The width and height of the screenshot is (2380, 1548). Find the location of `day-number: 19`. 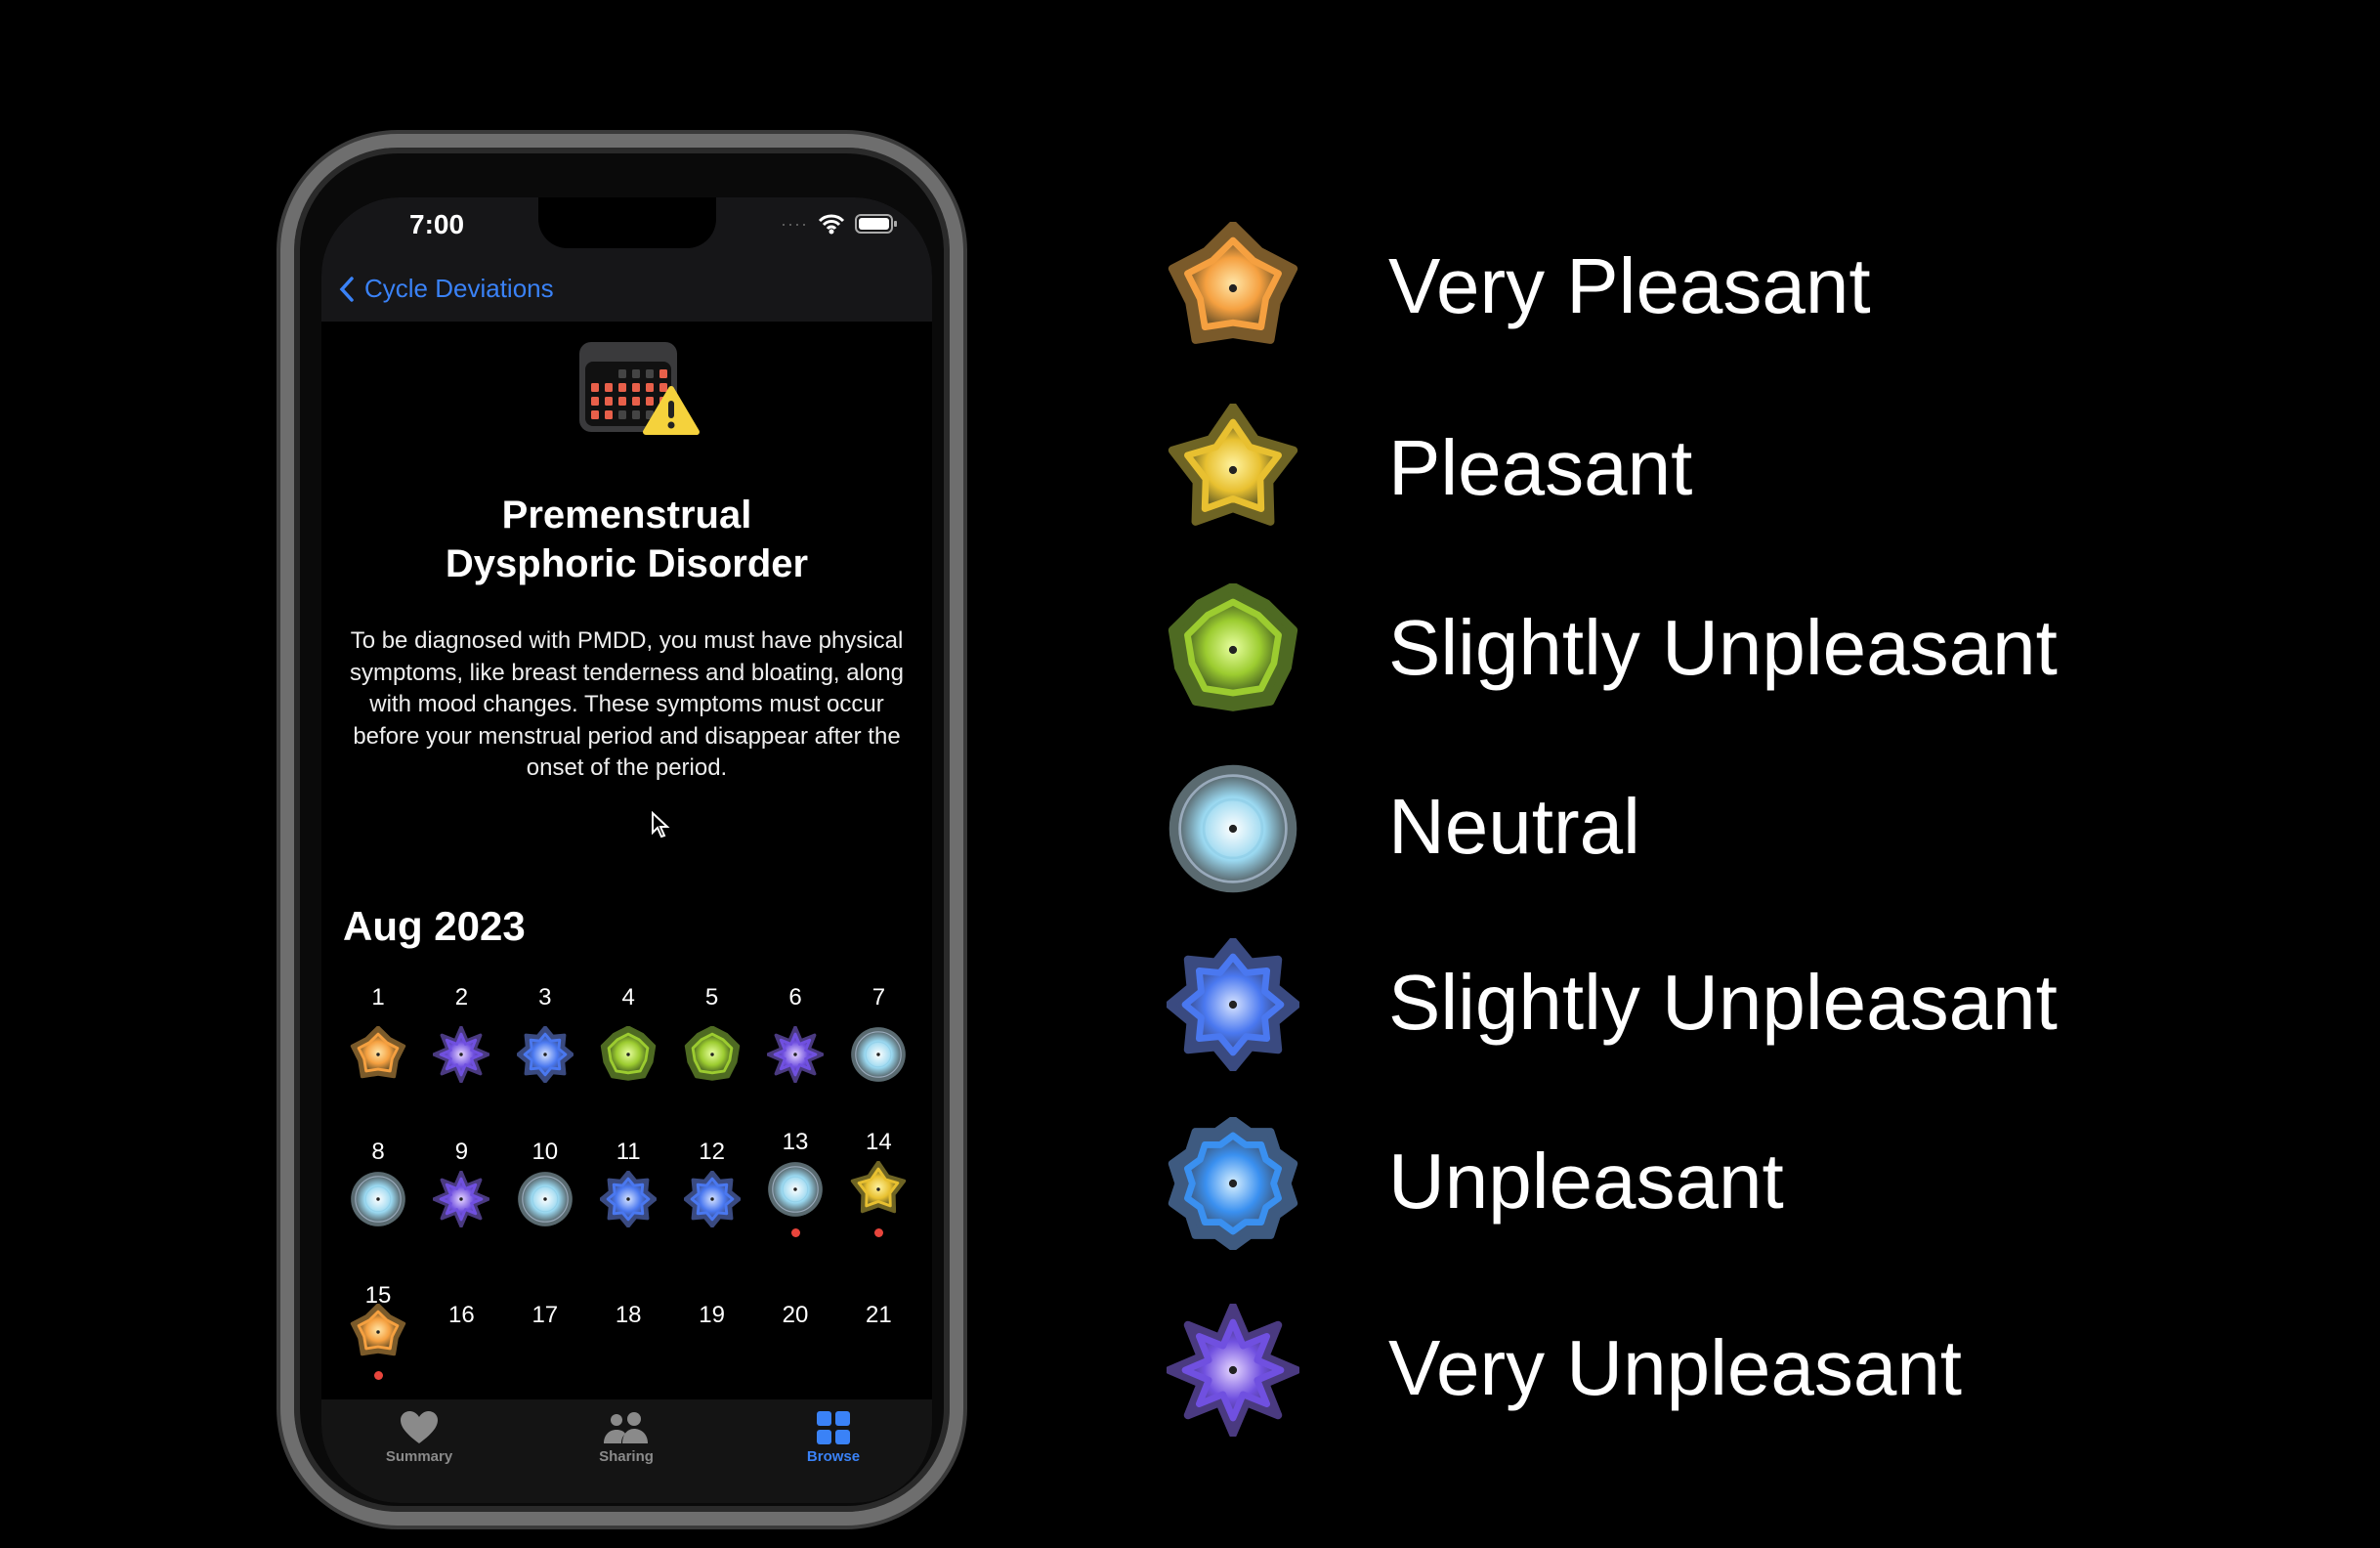

day-number: 19 is located at coordinates (712, 1315).